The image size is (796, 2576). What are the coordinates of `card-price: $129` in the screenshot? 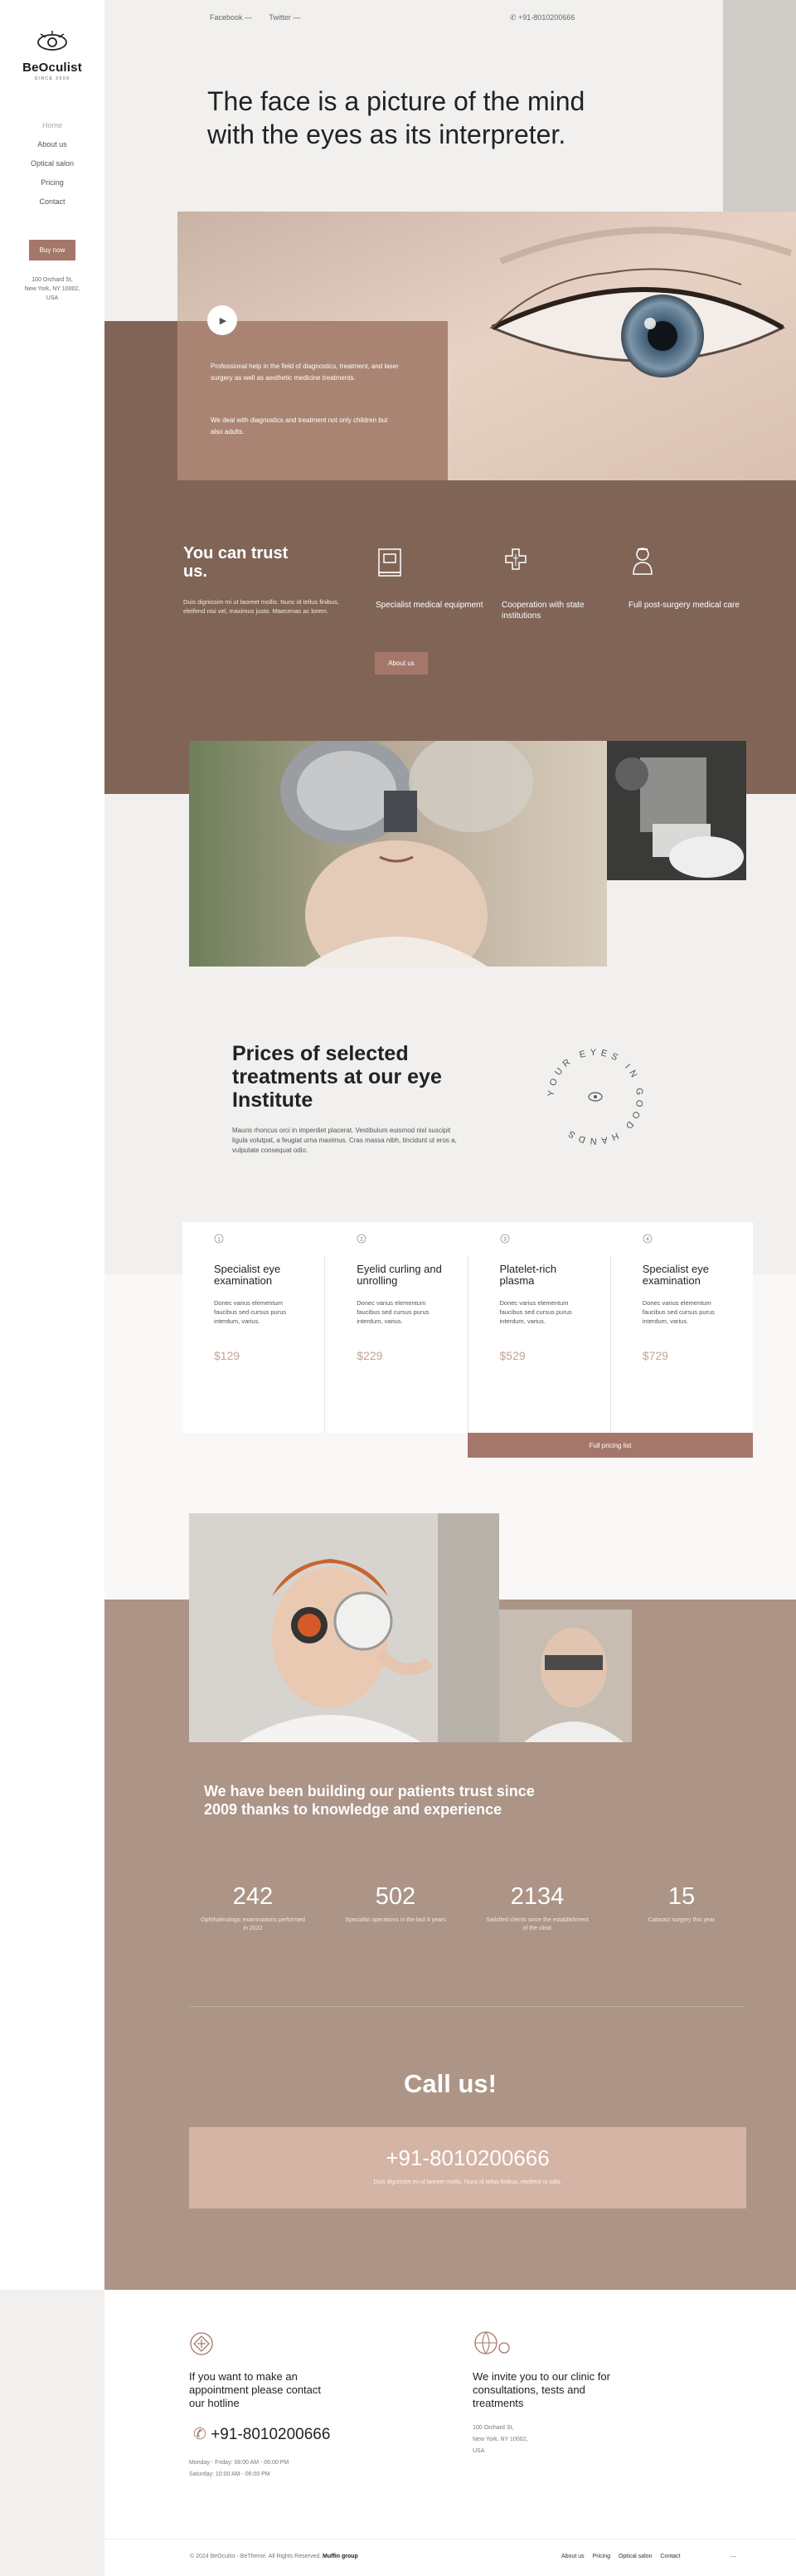 It's located at (227, 1355).